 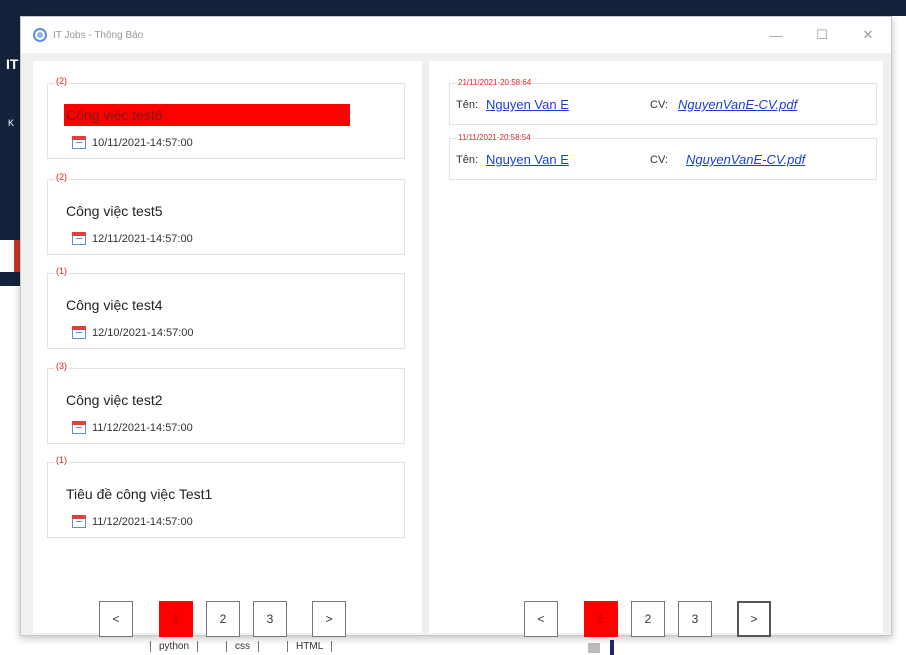 What do you see at coordinates (868, 35) in the screenshot?
I see `close-button: ✕` at bounding box center [868, 35].